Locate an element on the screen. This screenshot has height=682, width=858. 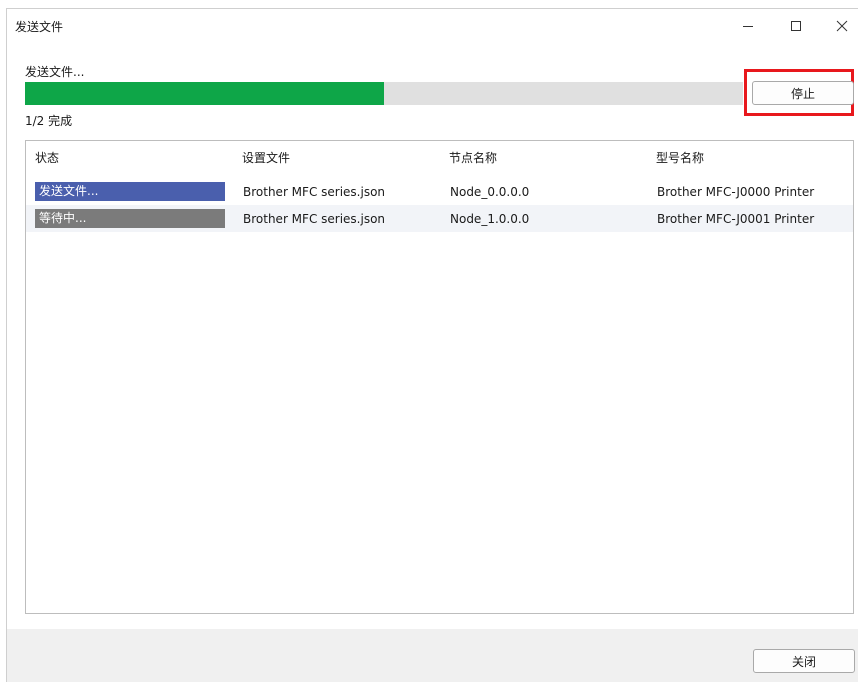
column-header-model-name: 型号名称 is located at coordinates (680, 157).